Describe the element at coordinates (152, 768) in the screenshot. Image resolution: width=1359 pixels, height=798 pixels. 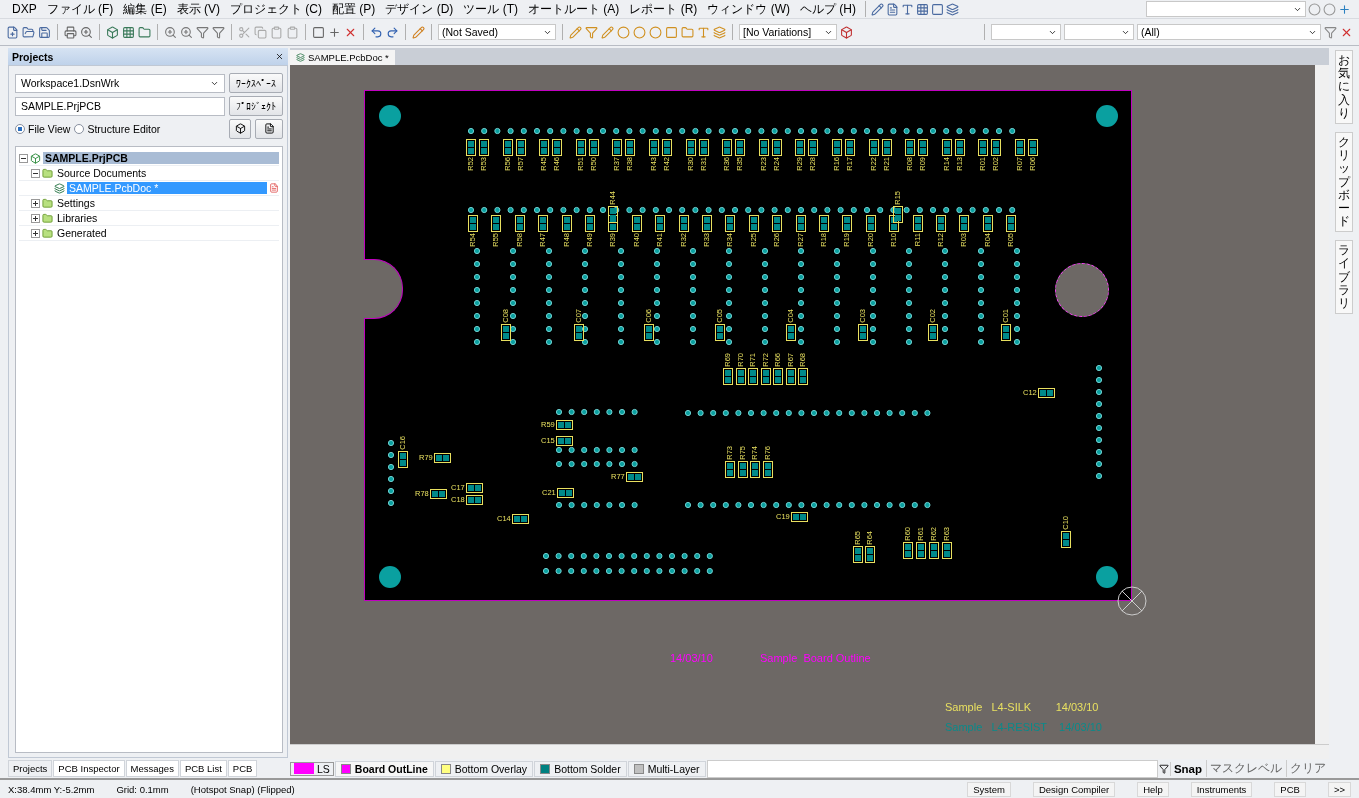
I see `panel-tab: Messages` at that location.